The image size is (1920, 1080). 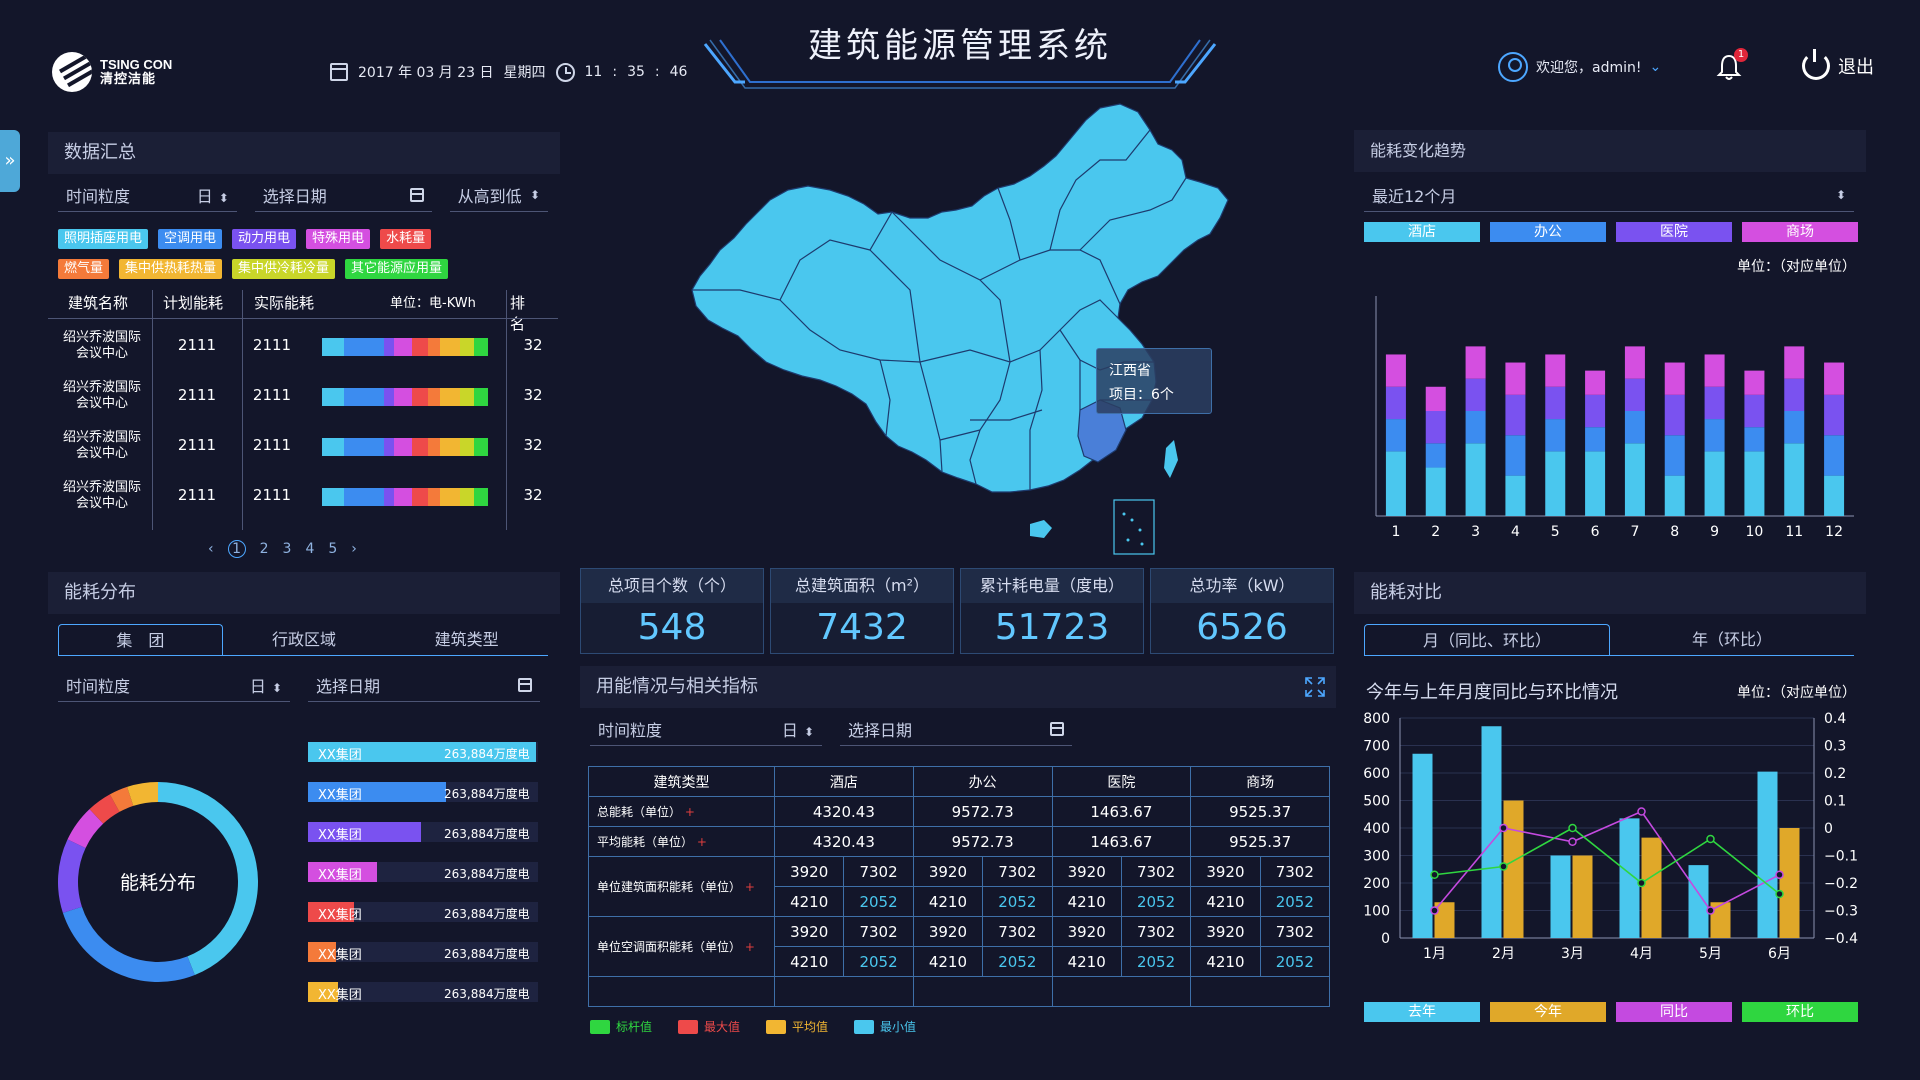 I want to click on legend-item: 医院, so click(x=1674, y=232).